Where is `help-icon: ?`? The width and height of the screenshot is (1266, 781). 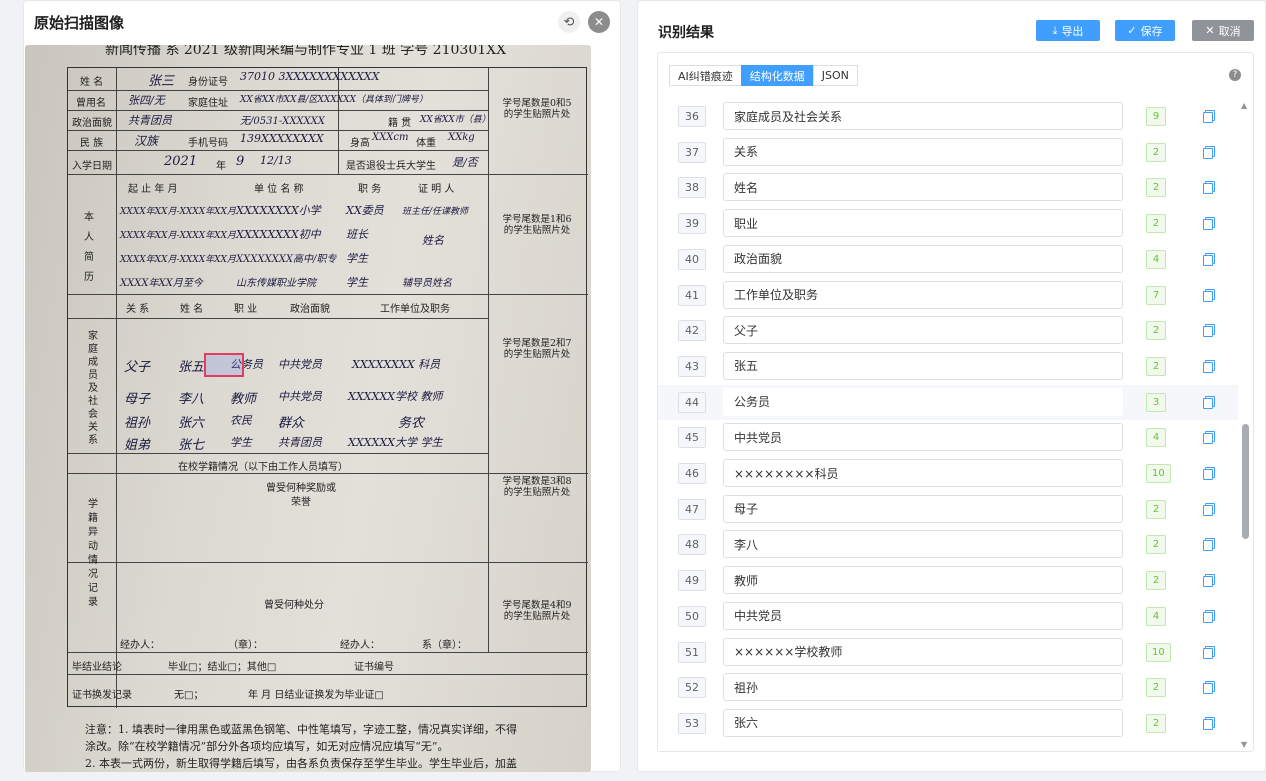
help-icon: ? is located at coordinates (1235, 75).